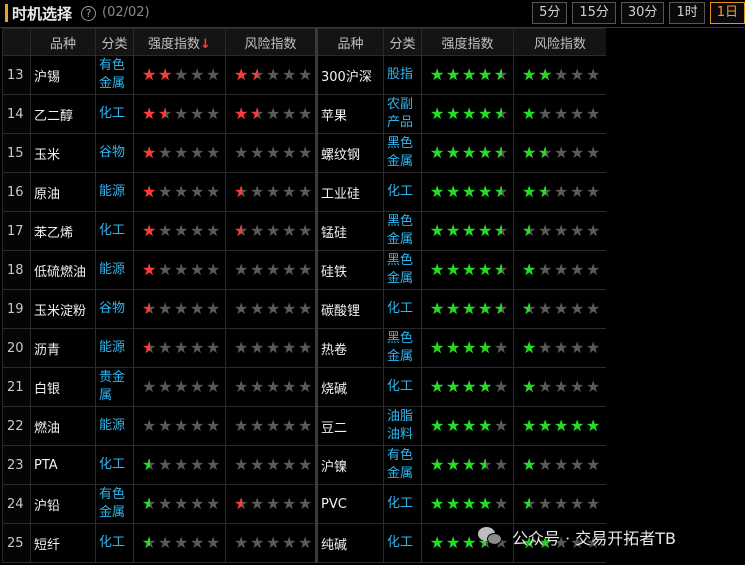 This screenshot has height=565, width=745. Describe the element at coordinates (304, 309) in the screenshot. I see `table-row: 19 玉米淀粉 谷物 ★ ★ ★ ★ ★ ★ ★ ★ ★ ★ ★ 碳酸锂 化工 ★ ★ ★ ★ ★ ★ ★ ★ ★ ★ ★ ★ ★ ★ ★ ★` at that location.